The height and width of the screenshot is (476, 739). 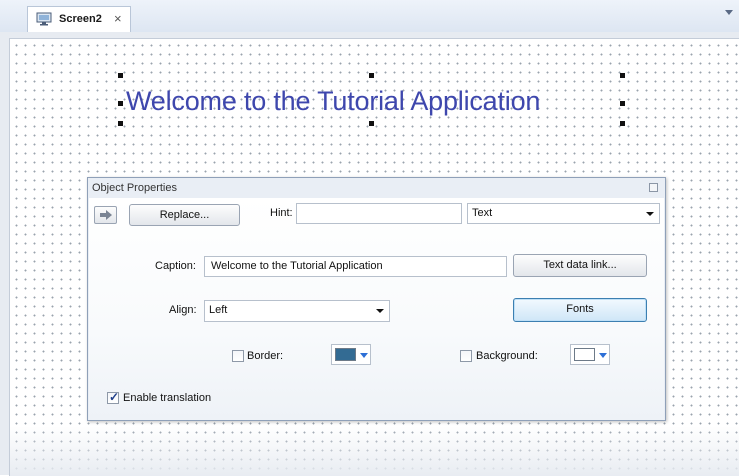 What do you see at coordinates (482, 213) in the screenshot?
I see `object-type-value: Text` at bounding box center [482, 213].